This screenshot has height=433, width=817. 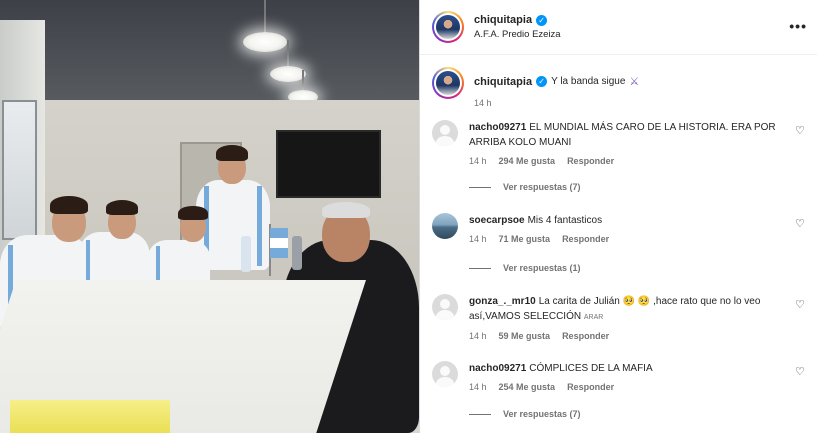 I want to click on thermos, so click(x=297, y=253).